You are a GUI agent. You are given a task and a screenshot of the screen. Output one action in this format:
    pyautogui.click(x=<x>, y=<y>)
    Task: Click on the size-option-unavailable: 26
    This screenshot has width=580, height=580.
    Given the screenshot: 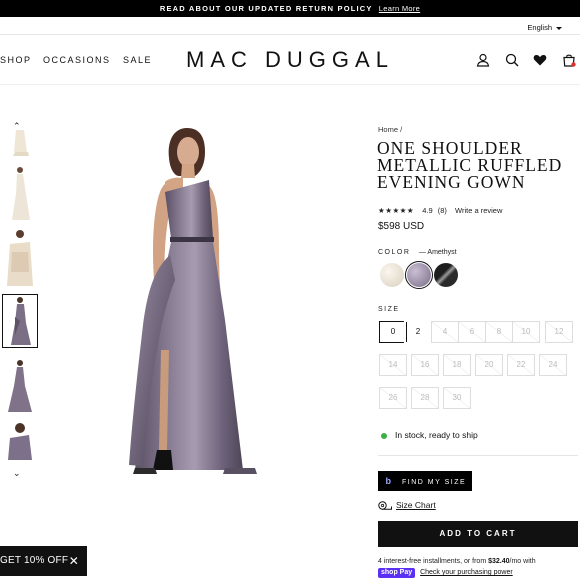 What is the action you would take?
    pyautogui.click(x=393, y=398)
    